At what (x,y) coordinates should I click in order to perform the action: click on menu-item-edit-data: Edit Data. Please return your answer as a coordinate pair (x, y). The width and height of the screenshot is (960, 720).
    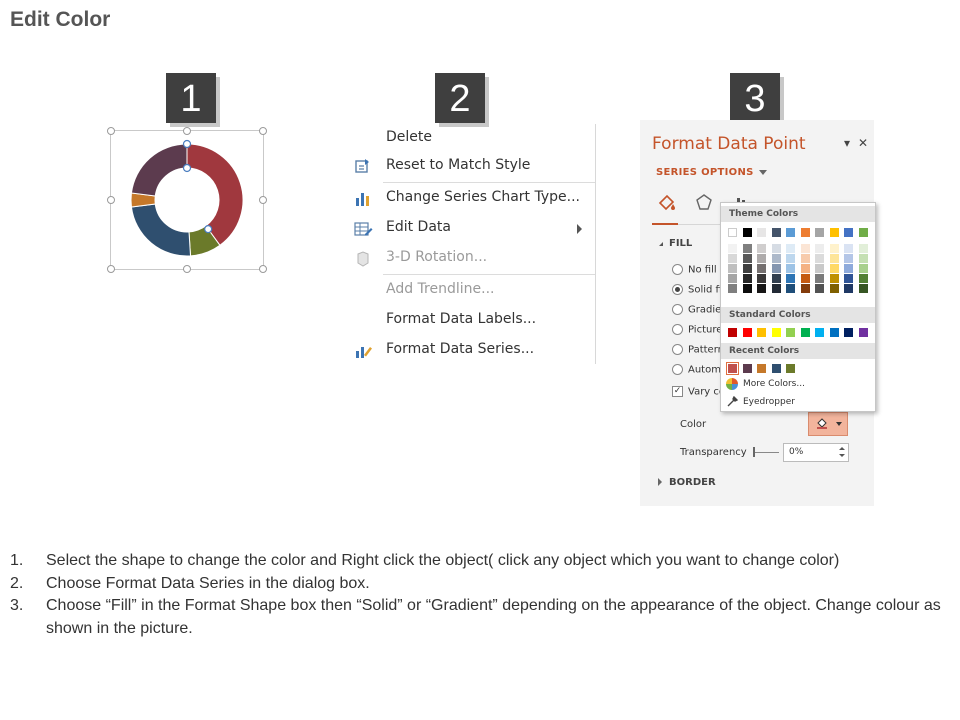
    Looking at the image, I should click on (470, 229).